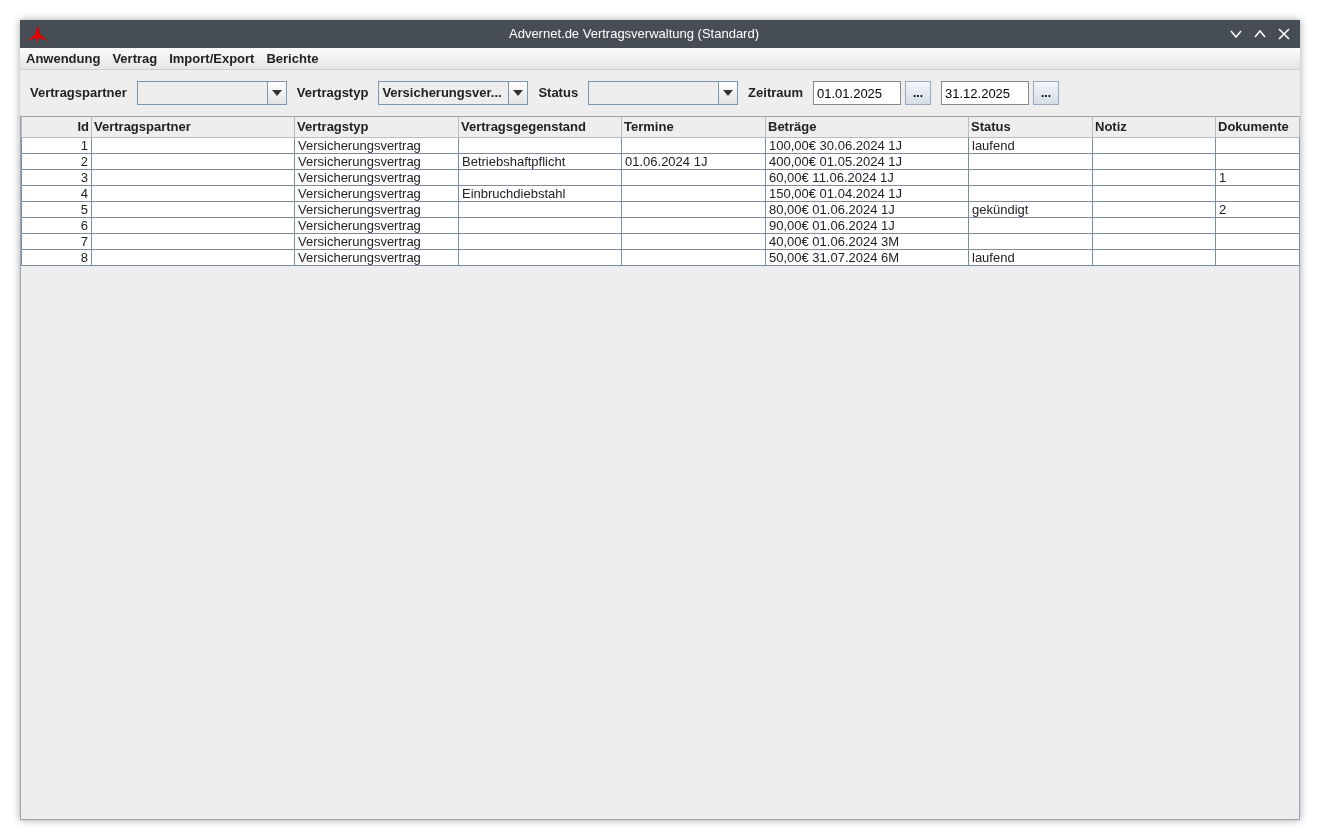 This screenshot has height=840, width=1320. Describe the element at coordinates (38, 34) in the screenshot. I see `app-logo-icon` at that location.